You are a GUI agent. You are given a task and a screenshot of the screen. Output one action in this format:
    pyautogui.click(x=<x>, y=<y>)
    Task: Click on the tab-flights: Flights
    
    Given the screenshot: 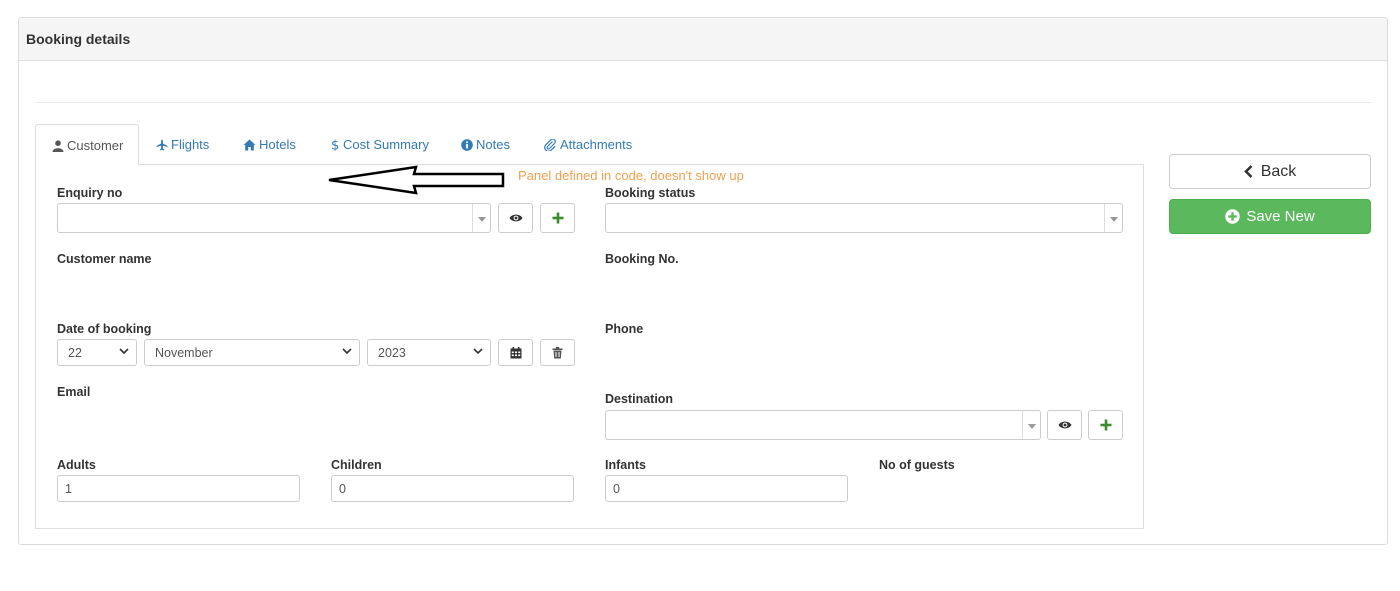 What is the action you would take?
    pyautogui.click(x=182, y=144)
    